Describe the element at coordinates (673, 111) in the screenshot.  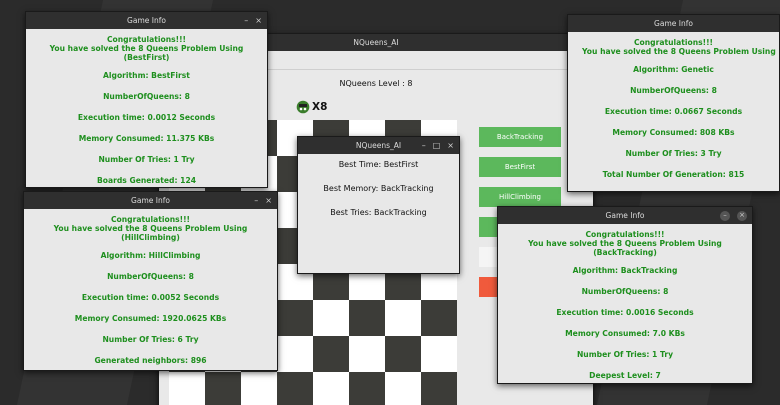
I see `execution-time-label: Execution time: 0.0667 Seconds` at that location.